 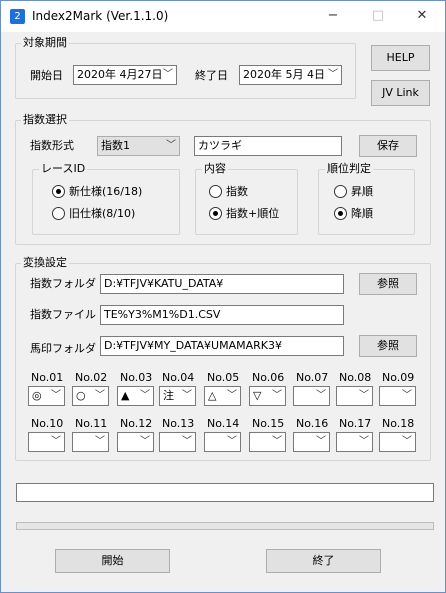 I want to click on period-legend: 対象期間, so click(x=45, y=43).